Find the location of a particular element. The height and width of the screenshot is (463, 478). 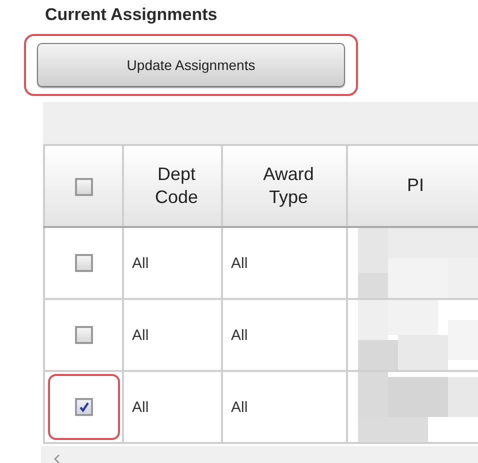

scroll-left-icon is located at coordinates (57, 458).